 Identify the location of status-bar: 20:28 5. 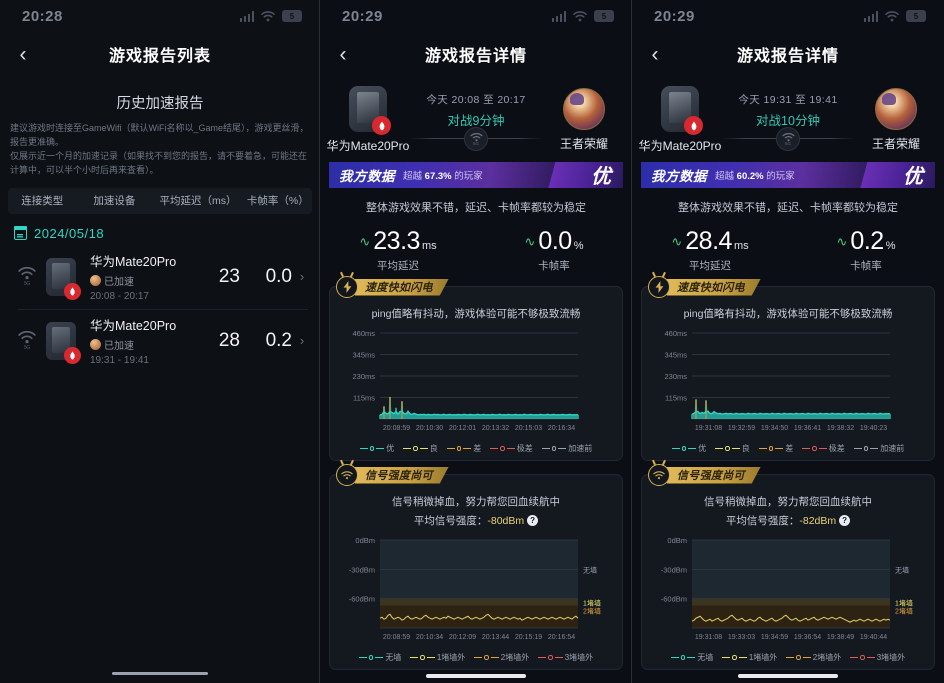
(160, 16).